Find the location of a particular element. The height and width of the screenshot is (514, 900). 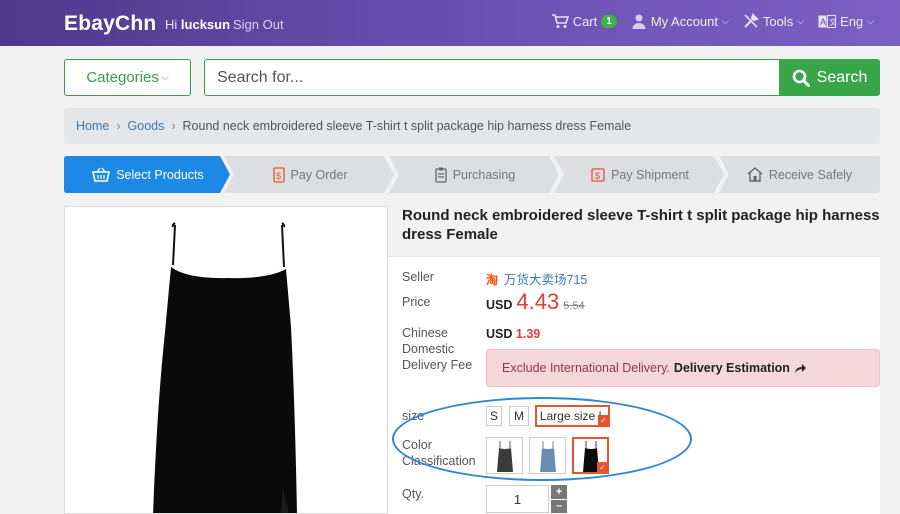

search-icon is located at coordinates (801, 78).